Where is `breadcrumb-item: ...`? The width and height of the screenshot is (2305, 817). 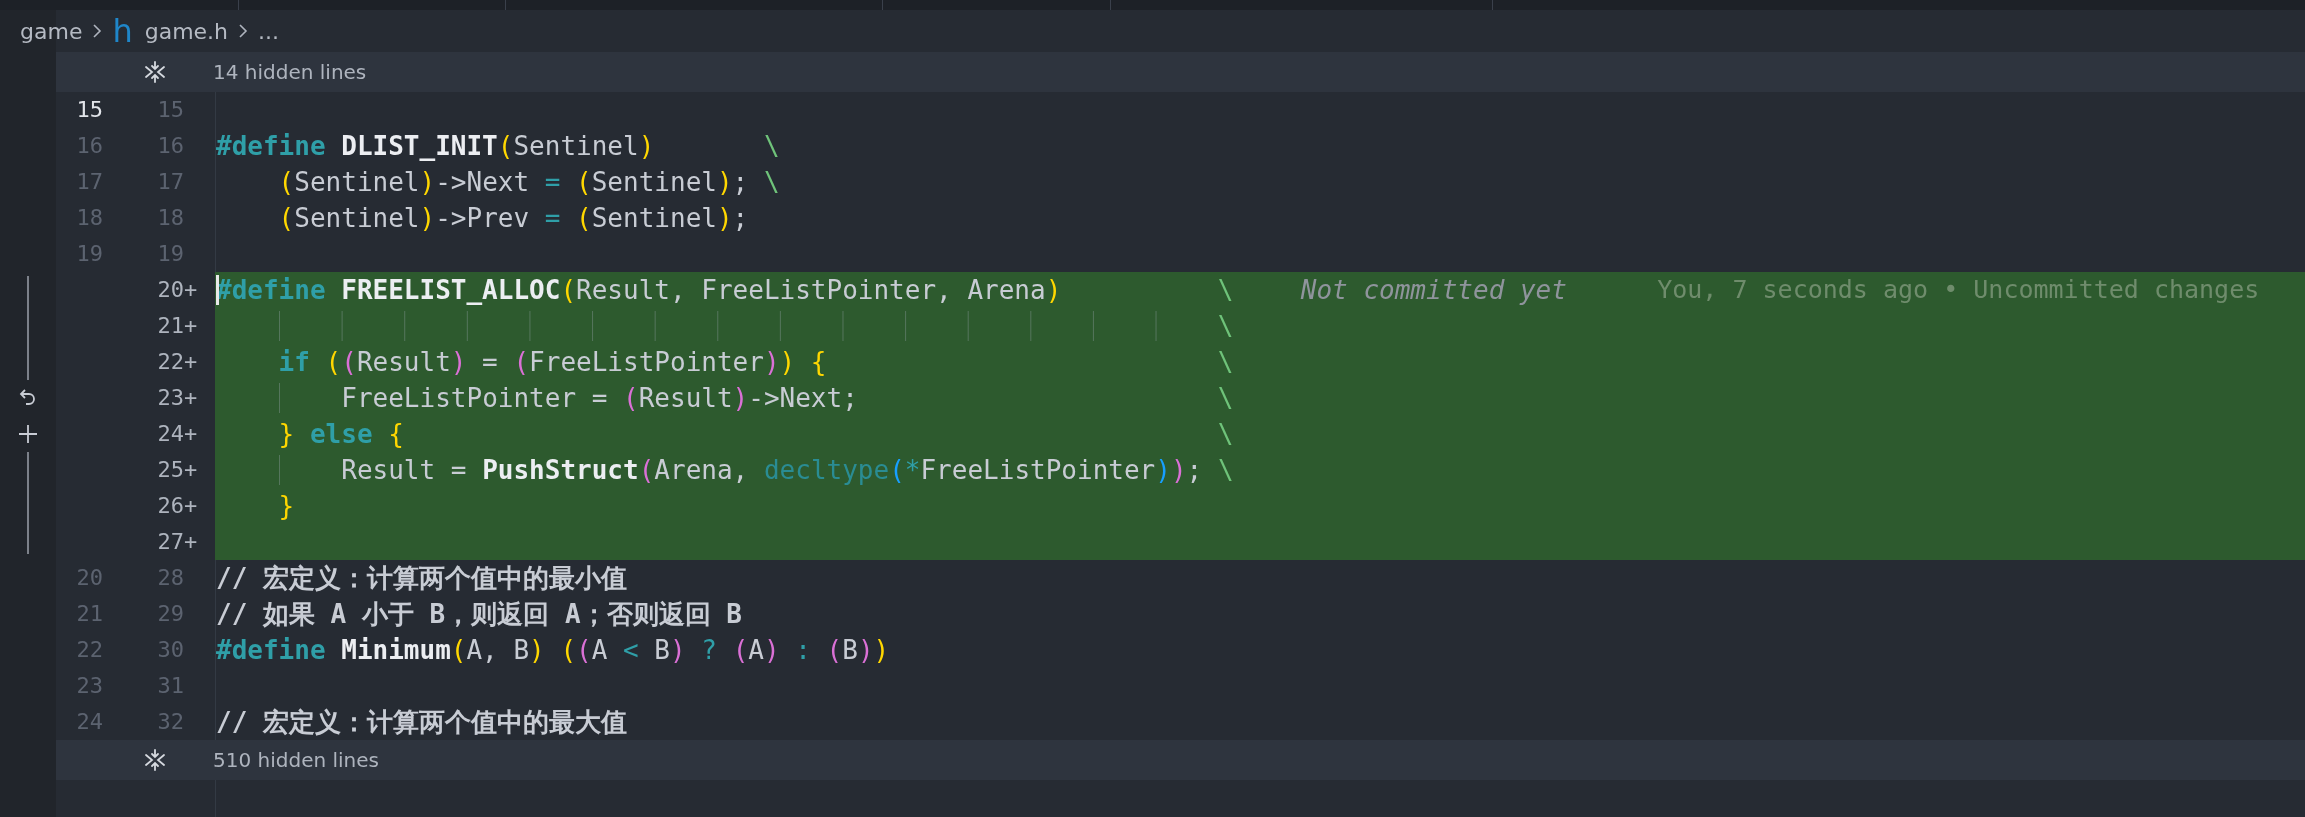 breadcrumb-item: ... is located at coordinates (269, 31).